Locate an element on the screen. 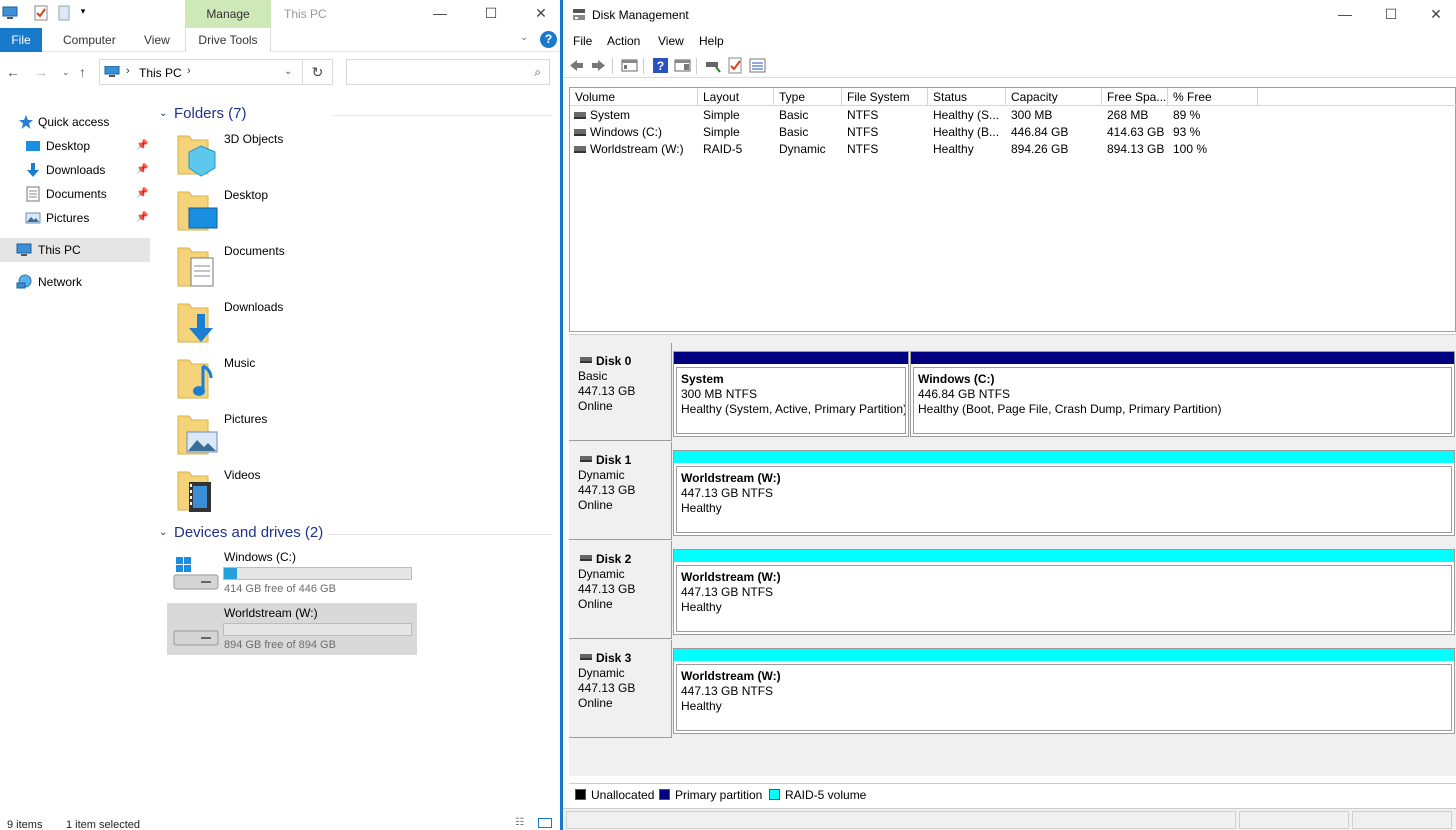 The width and height of the screenshot is (1456, 830). videos-folder-icon is located at coordinates (194, 491).